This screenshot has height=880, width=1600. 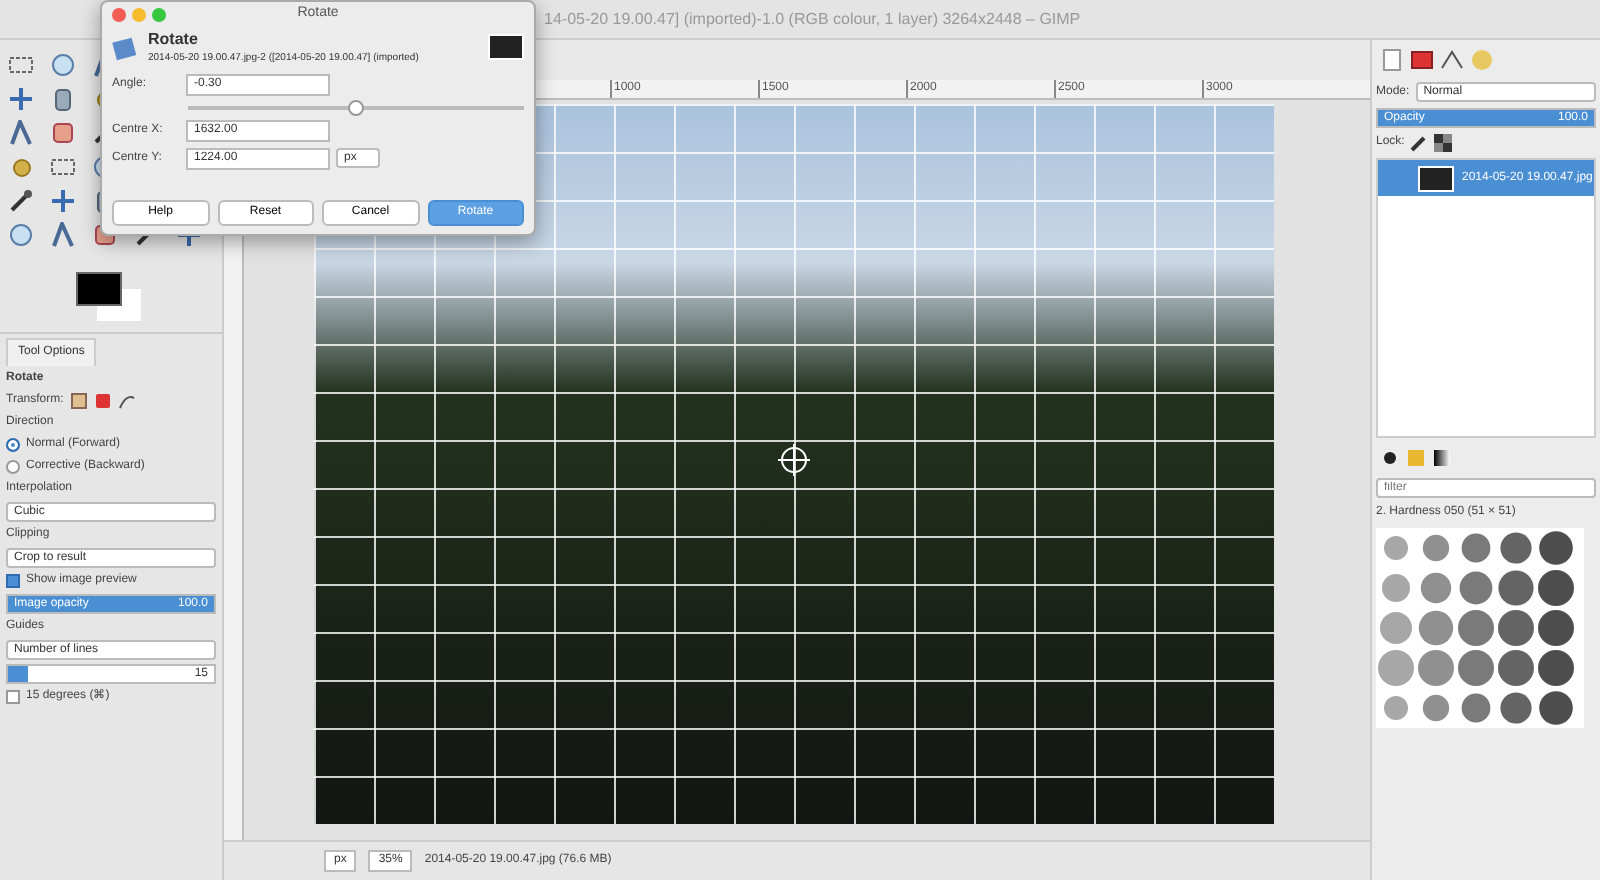 I want to click on image-thumbnail, so click(x=506, y=47).